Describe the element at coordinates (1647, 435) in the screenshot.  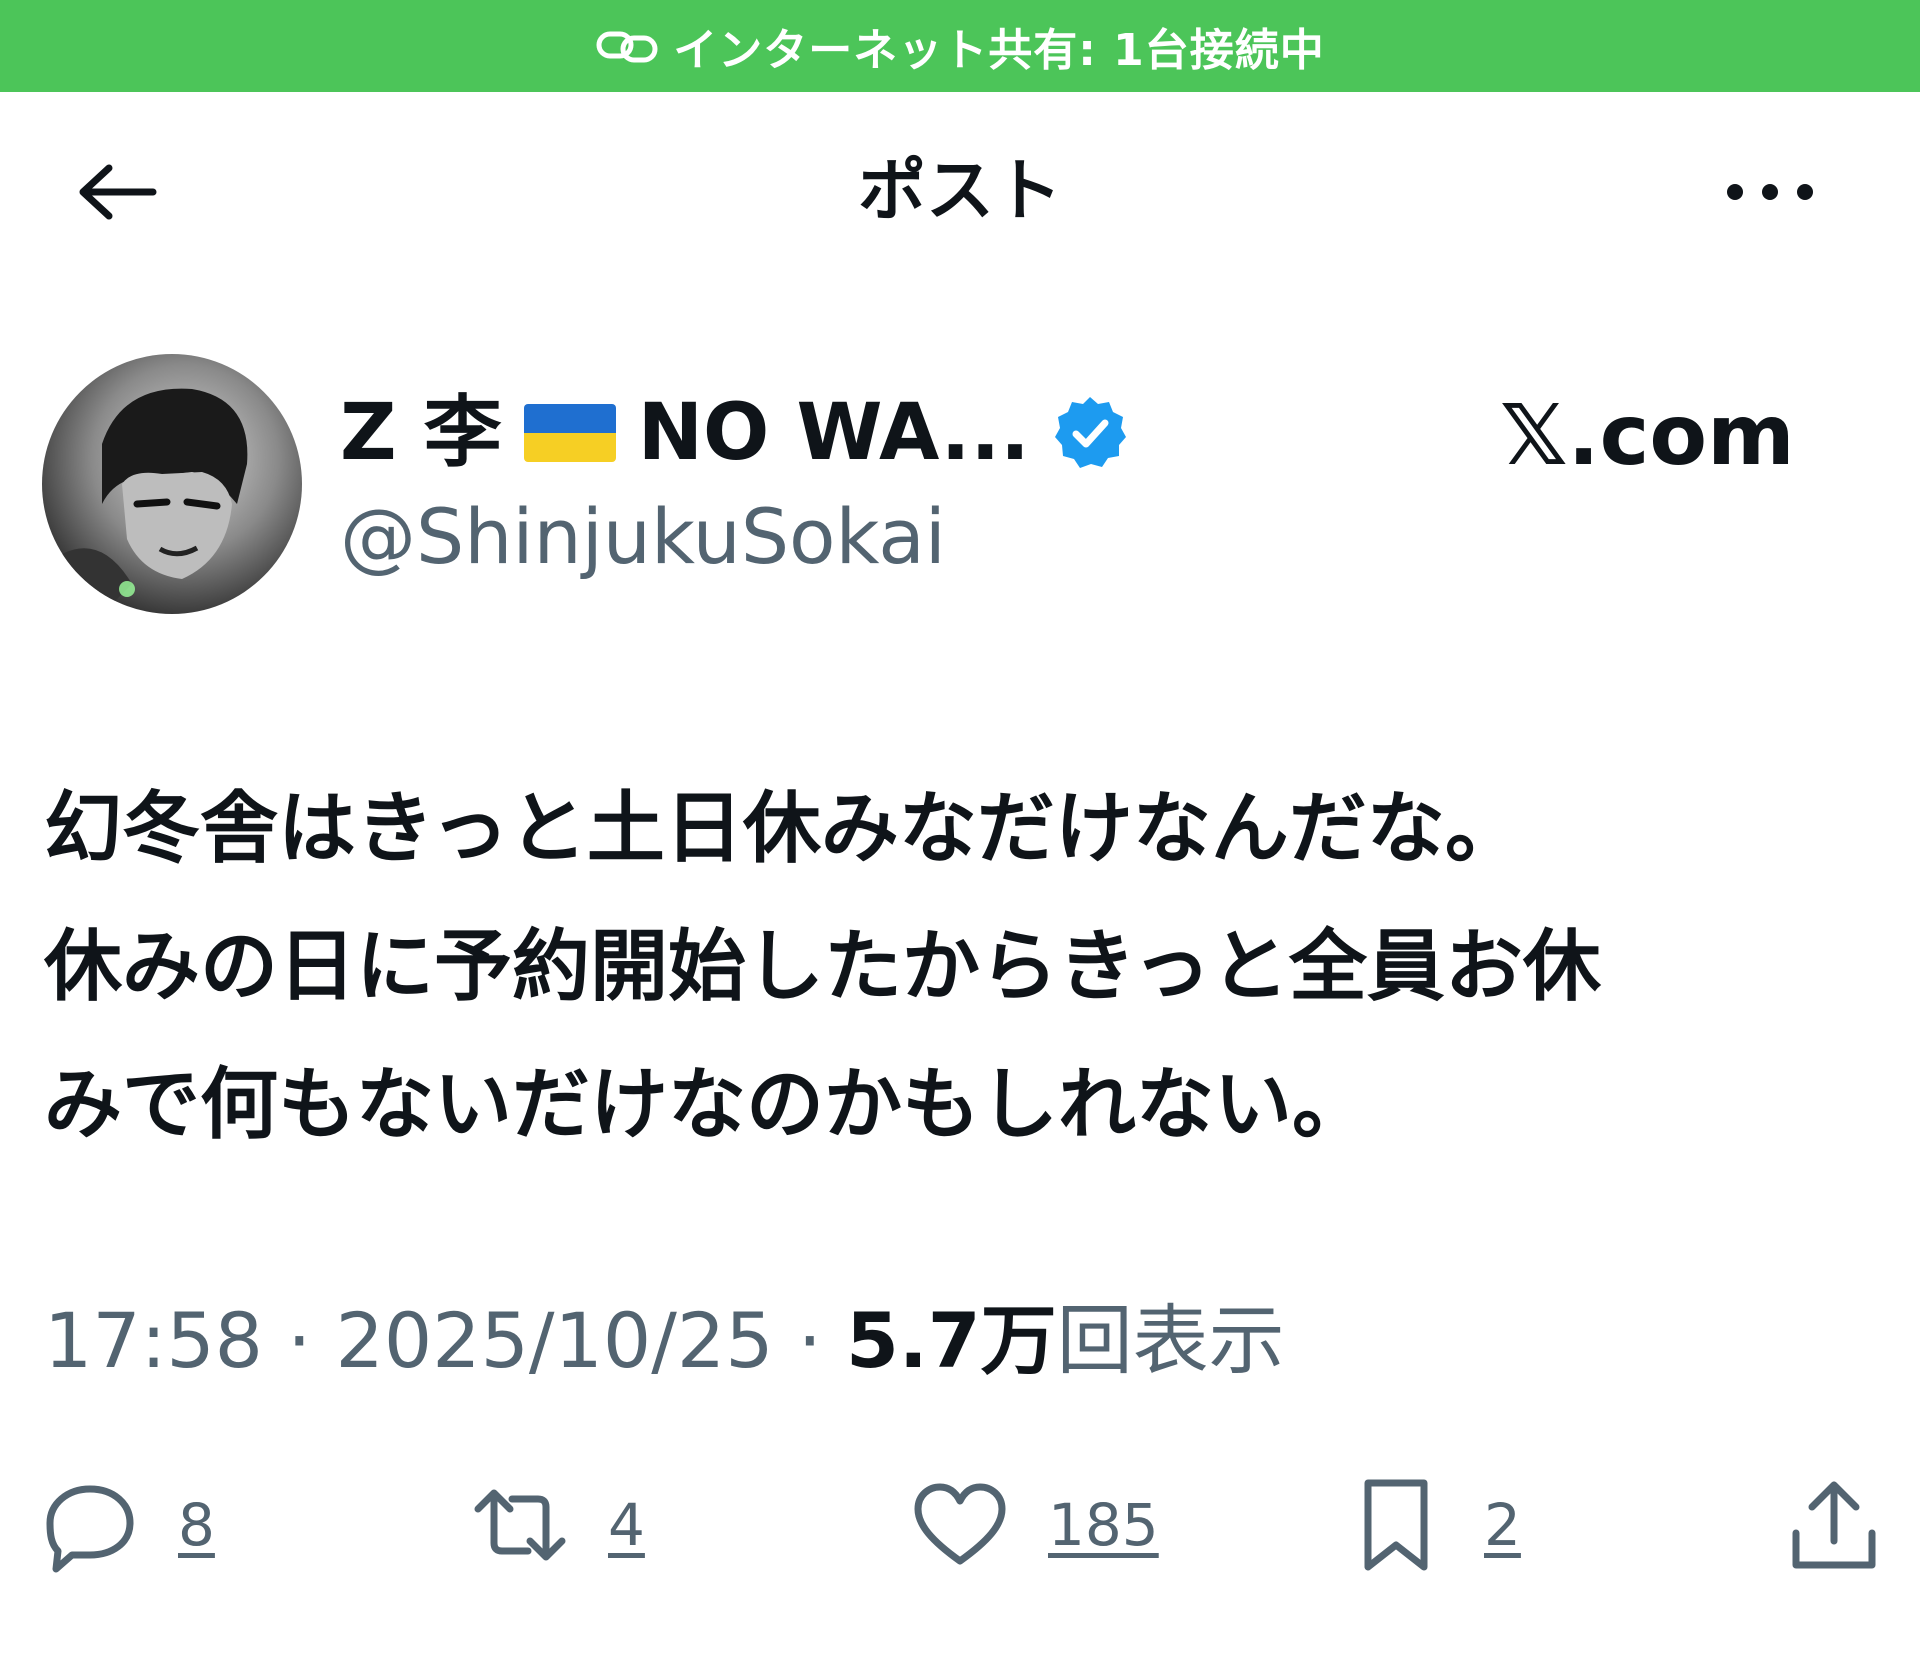
I see `xcom-watermark: 𝕏.com` at that location.